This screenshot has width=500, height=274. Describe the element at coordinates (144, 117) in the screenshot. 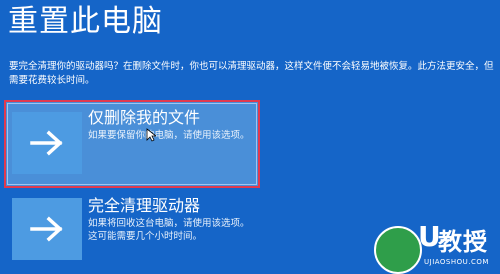

I see `option-title: 仅删除我的文件` at that location.